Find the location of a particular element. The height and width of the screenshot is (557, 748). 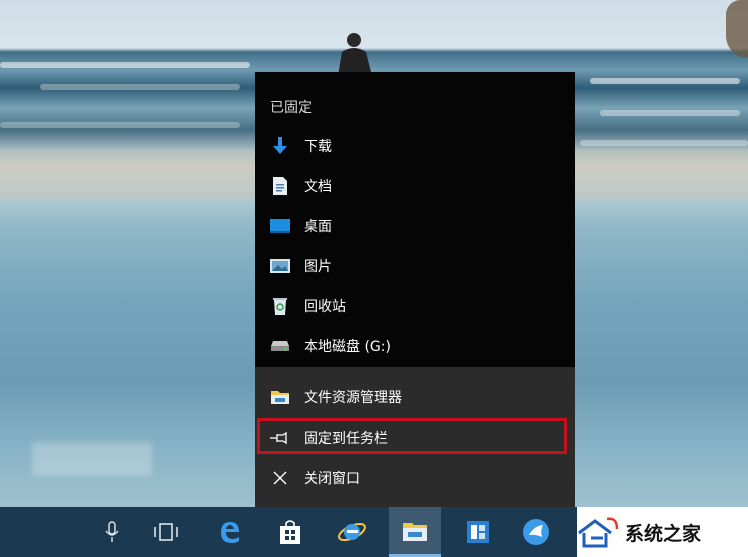

pinned-item-documents: 文档 is located at coordinates (415, 186).